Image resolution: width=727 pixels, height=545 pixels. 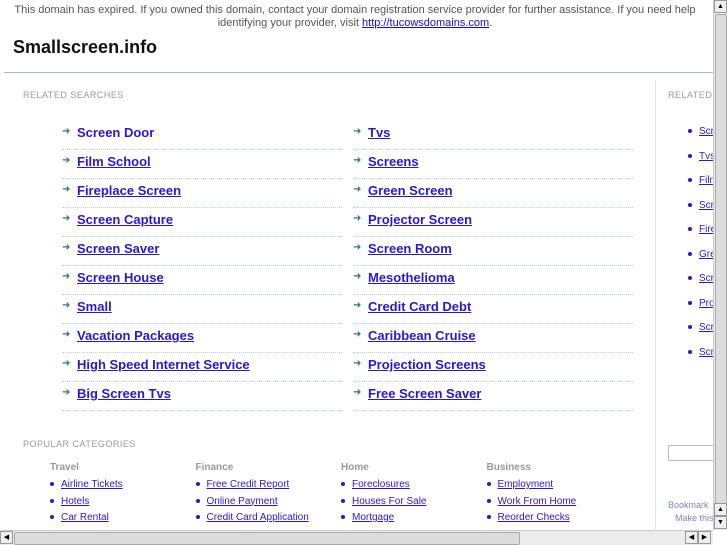 I want to click on sidebar-link: Film School, so click(x=706, y=180).